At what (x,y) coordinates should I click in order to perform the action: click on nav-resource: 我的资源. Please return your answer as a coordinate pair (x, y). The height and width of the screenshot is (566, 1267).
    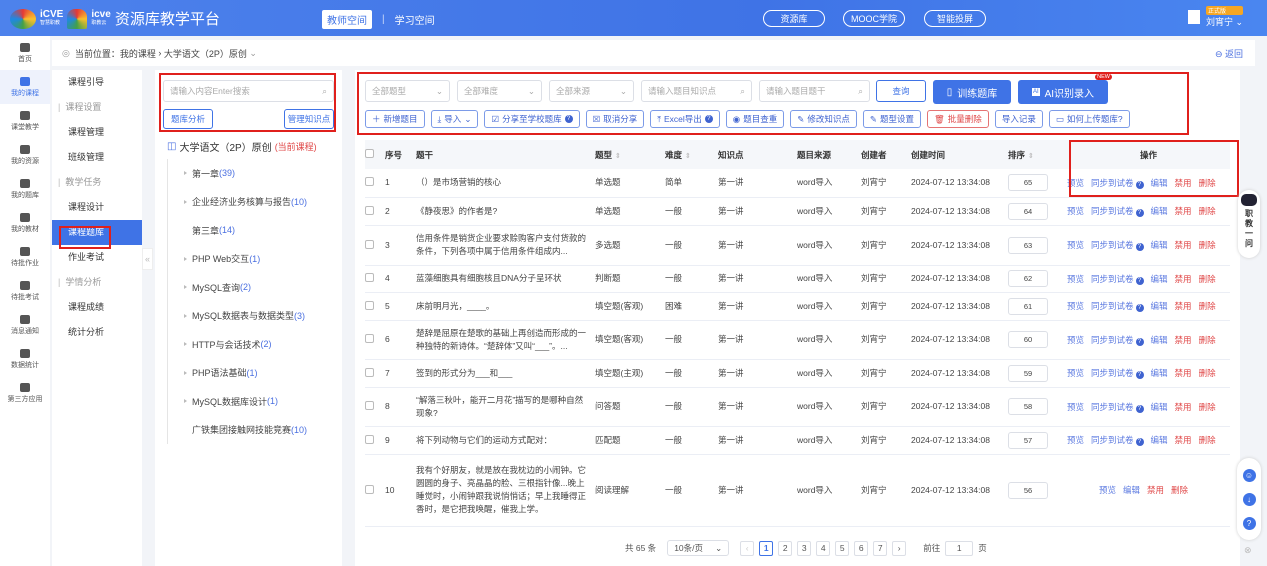
    Looking at the image, I should click on (25, 155).